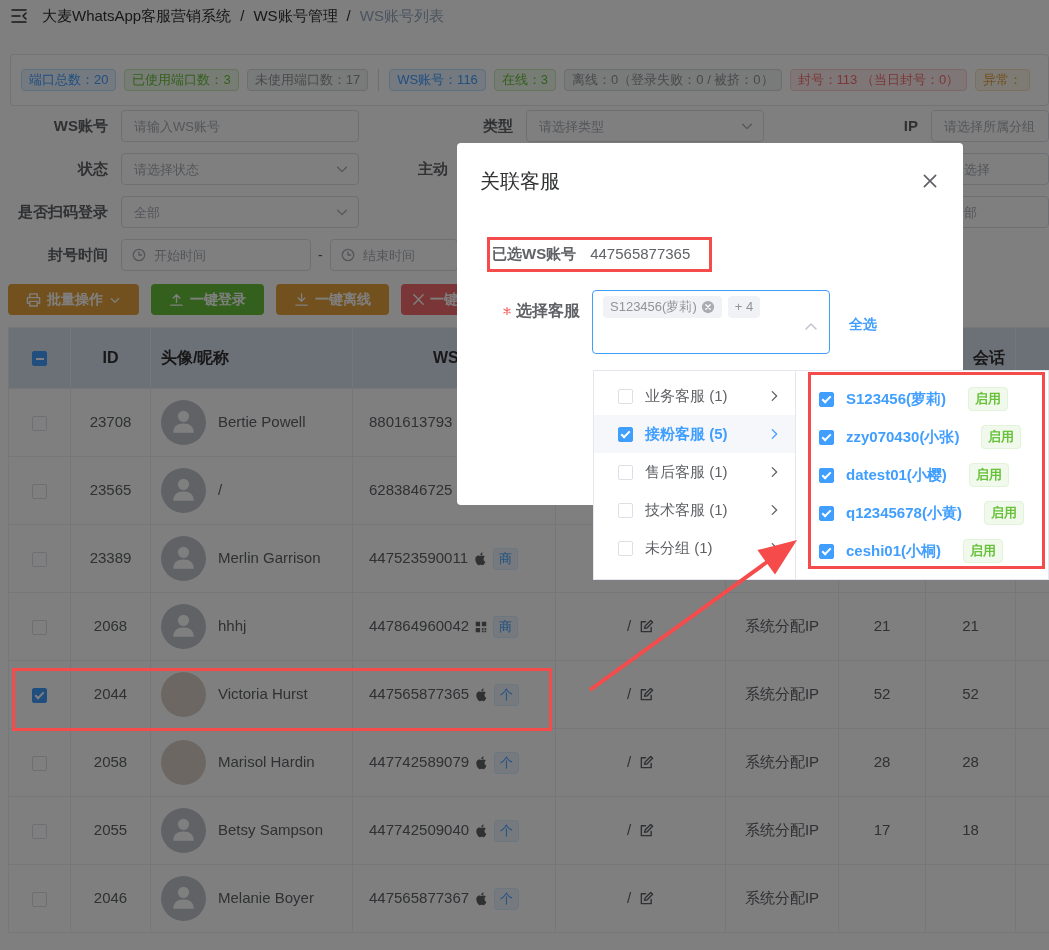 The image size is (1049, 950). I want to click on phone-number: 447864960042, so click(419, 626).